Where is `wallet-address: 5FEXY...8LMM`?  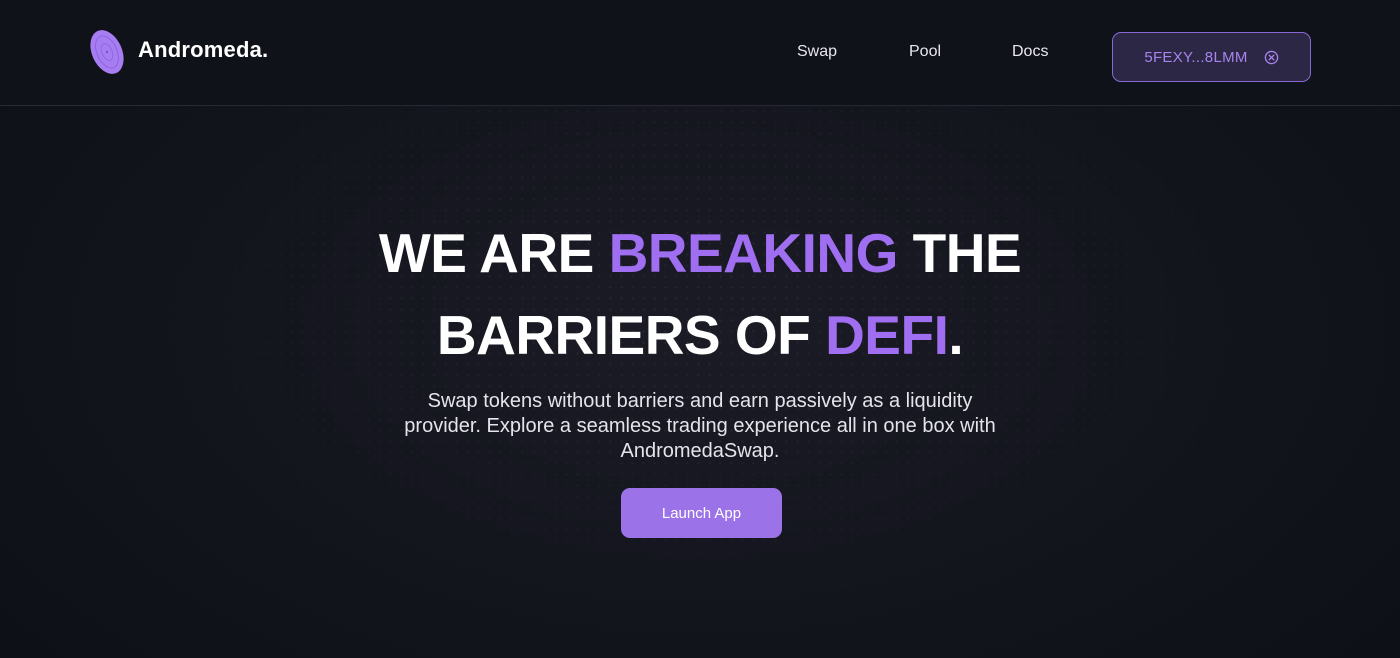 wallet-address: 5FEXY...8LMM is located at coordinates (1196, 57).